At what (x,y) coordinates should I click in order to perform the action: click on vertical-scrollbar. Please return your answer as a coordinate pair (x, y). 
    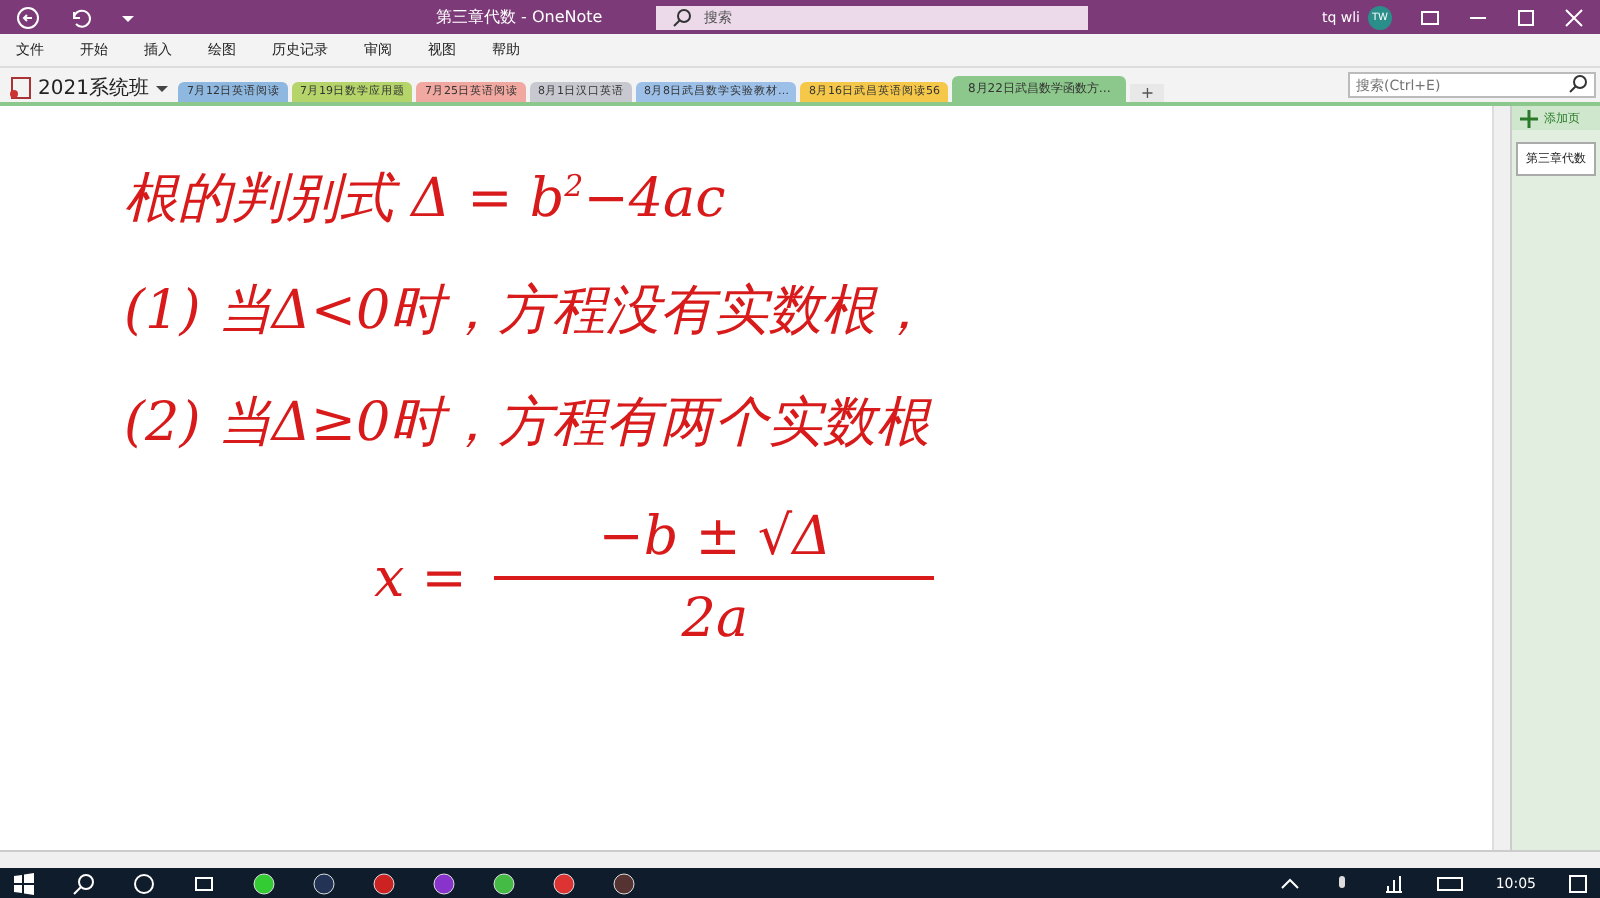
    Looking at the image, I should click on (1501, 478).